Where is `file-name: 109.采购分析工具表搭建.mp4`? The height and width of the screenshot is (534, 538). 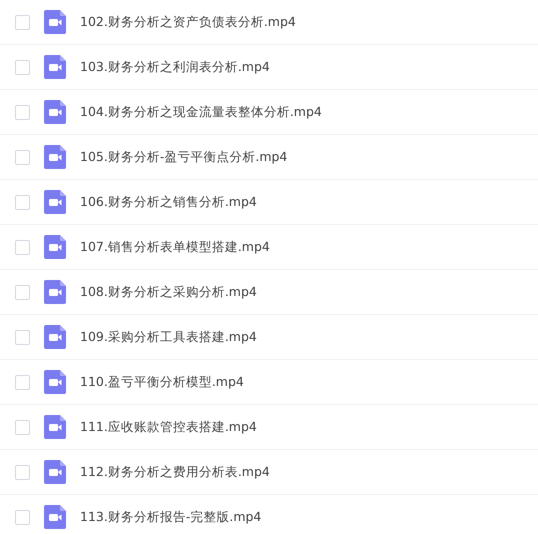
file-name: 109.采购分析工具表搭建.mp4 is located at coordinates (168, 337).